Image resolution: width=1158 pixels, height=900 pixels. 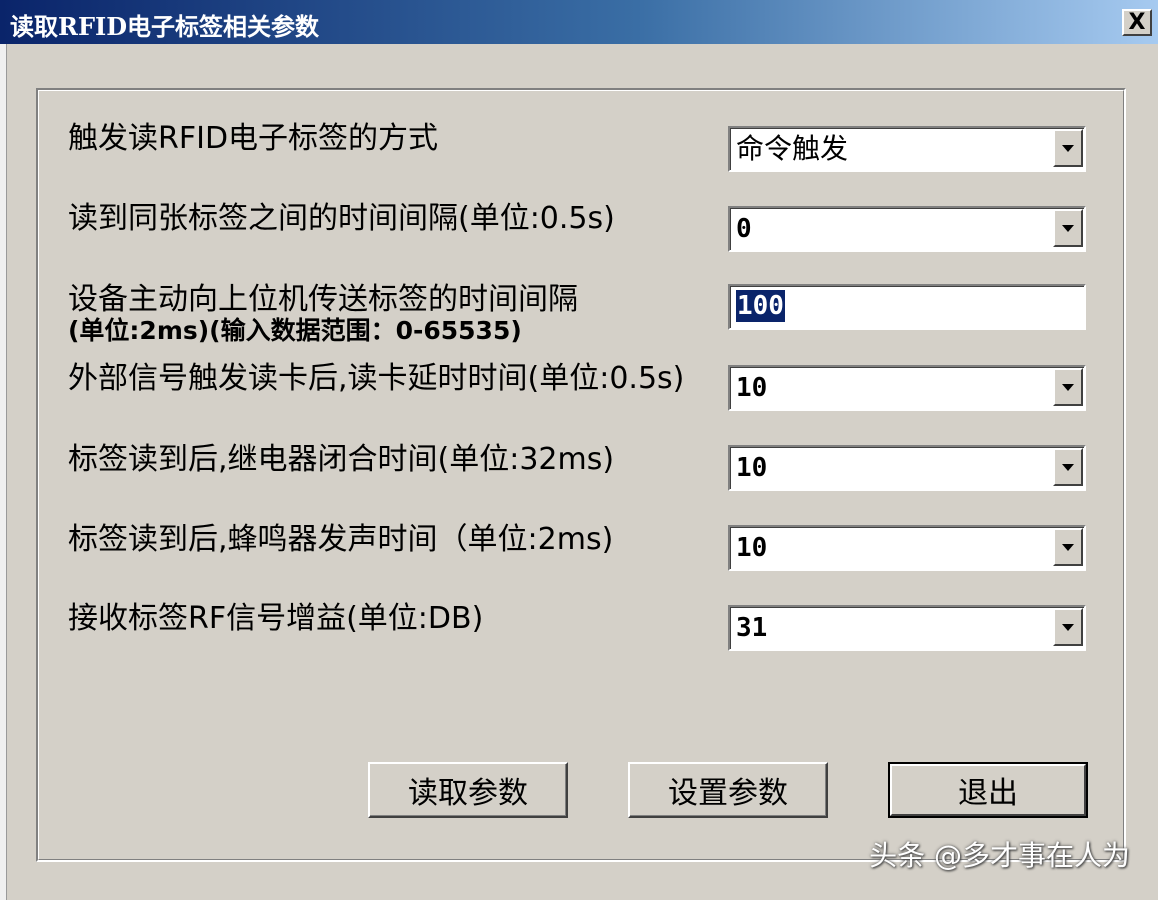 What do you see at coordinates (165, 26) in the screenshot?
I see `window-title: 读取RFID电子标签相关参数` at bounding box center [165, 26].